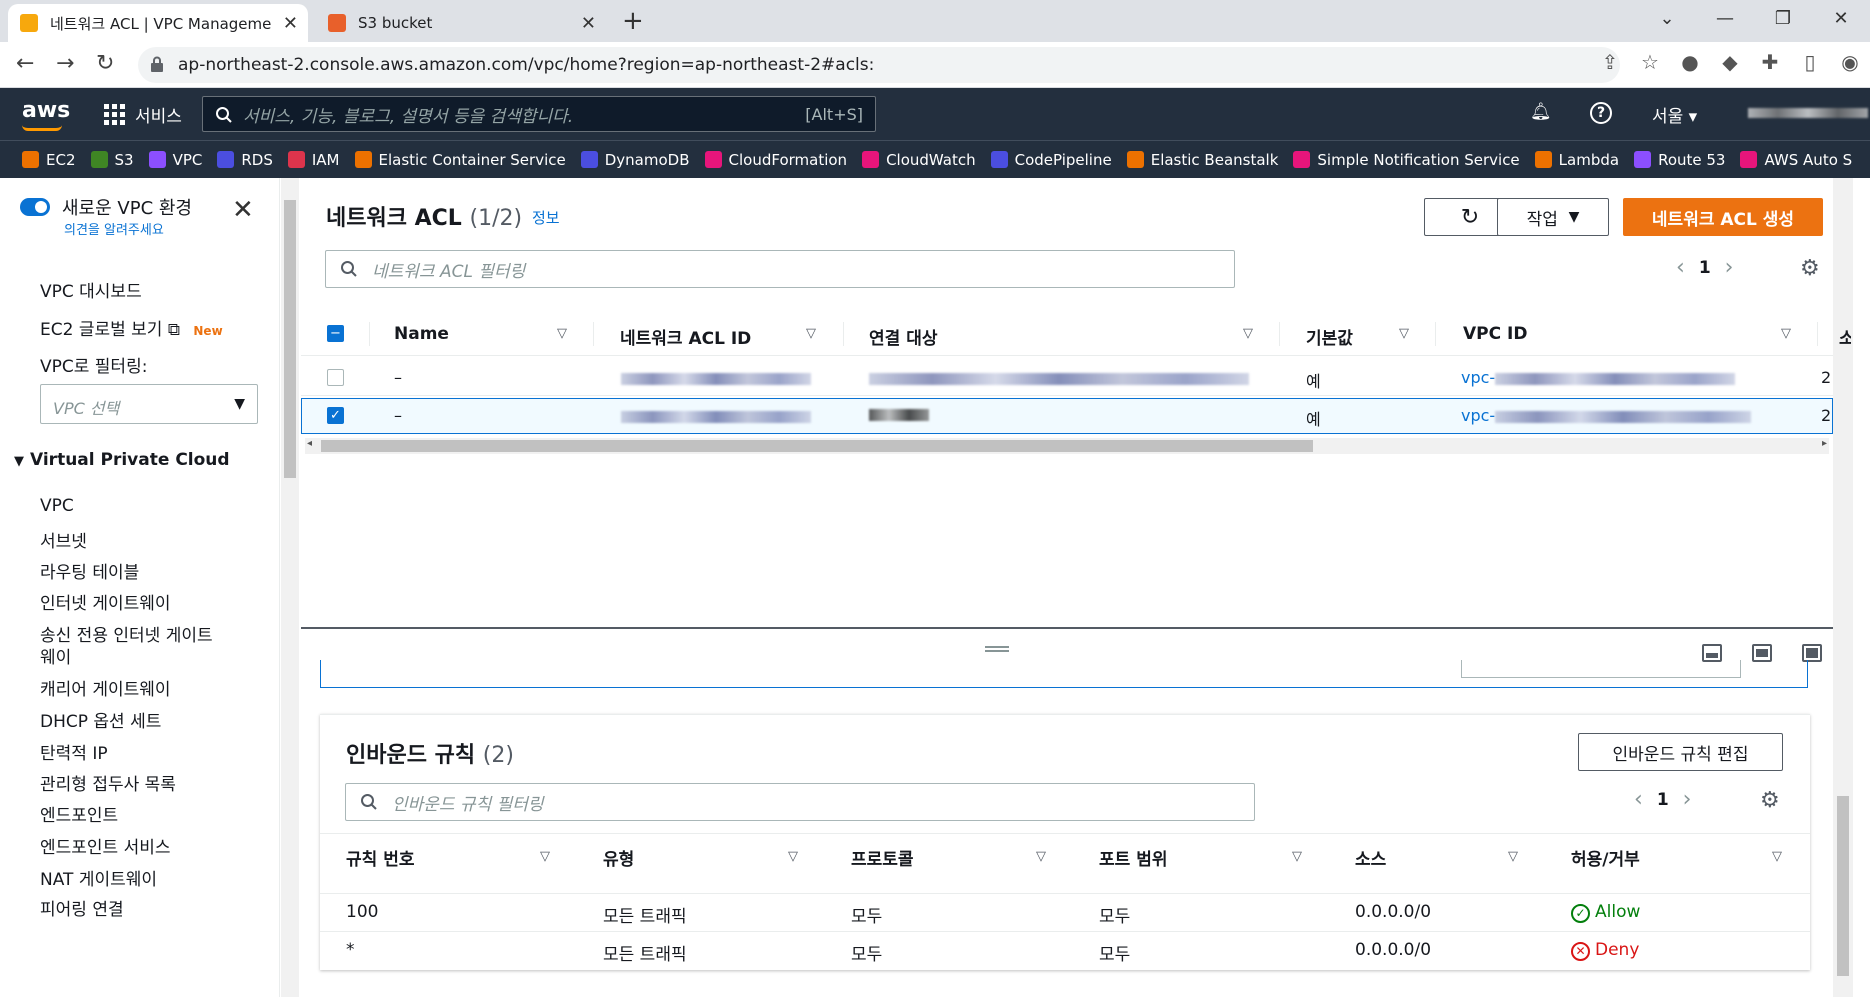 This screenshot has height=997, width=1870. I want to click on cookie-extension-icon: ●, so click(1690, 62).